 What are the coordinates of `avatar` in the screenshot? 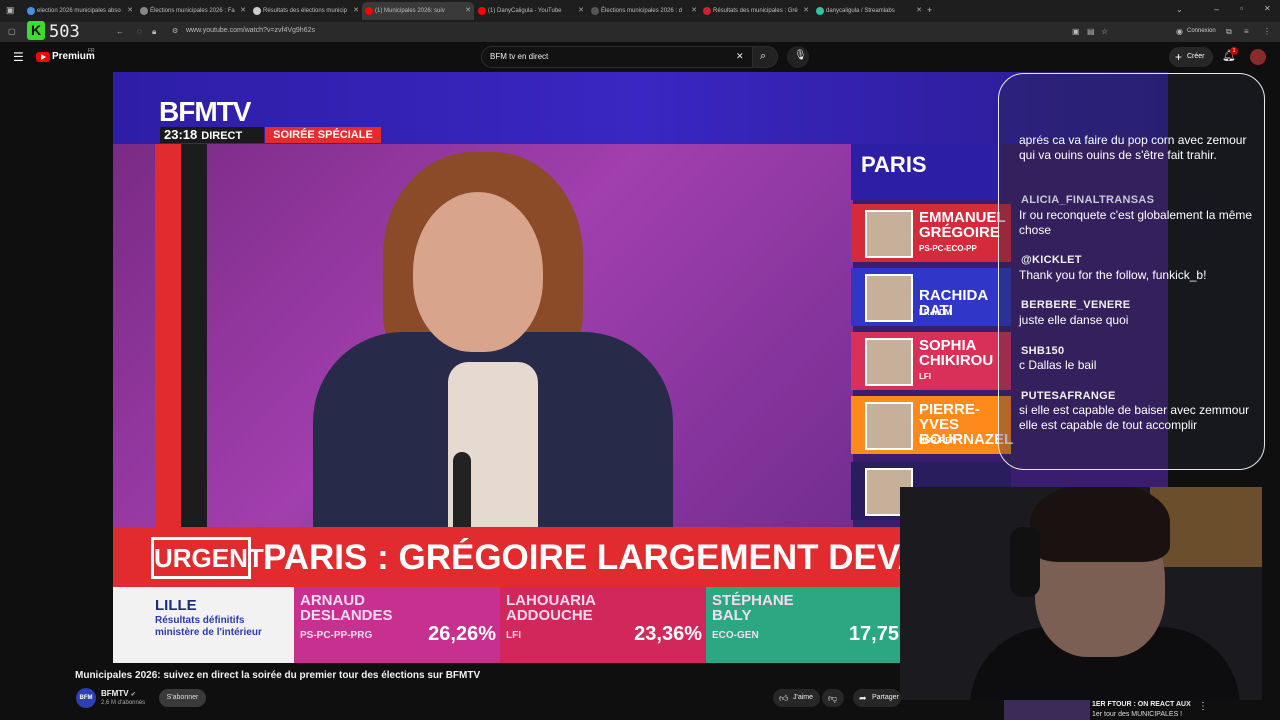 It's located at (1258, 57).